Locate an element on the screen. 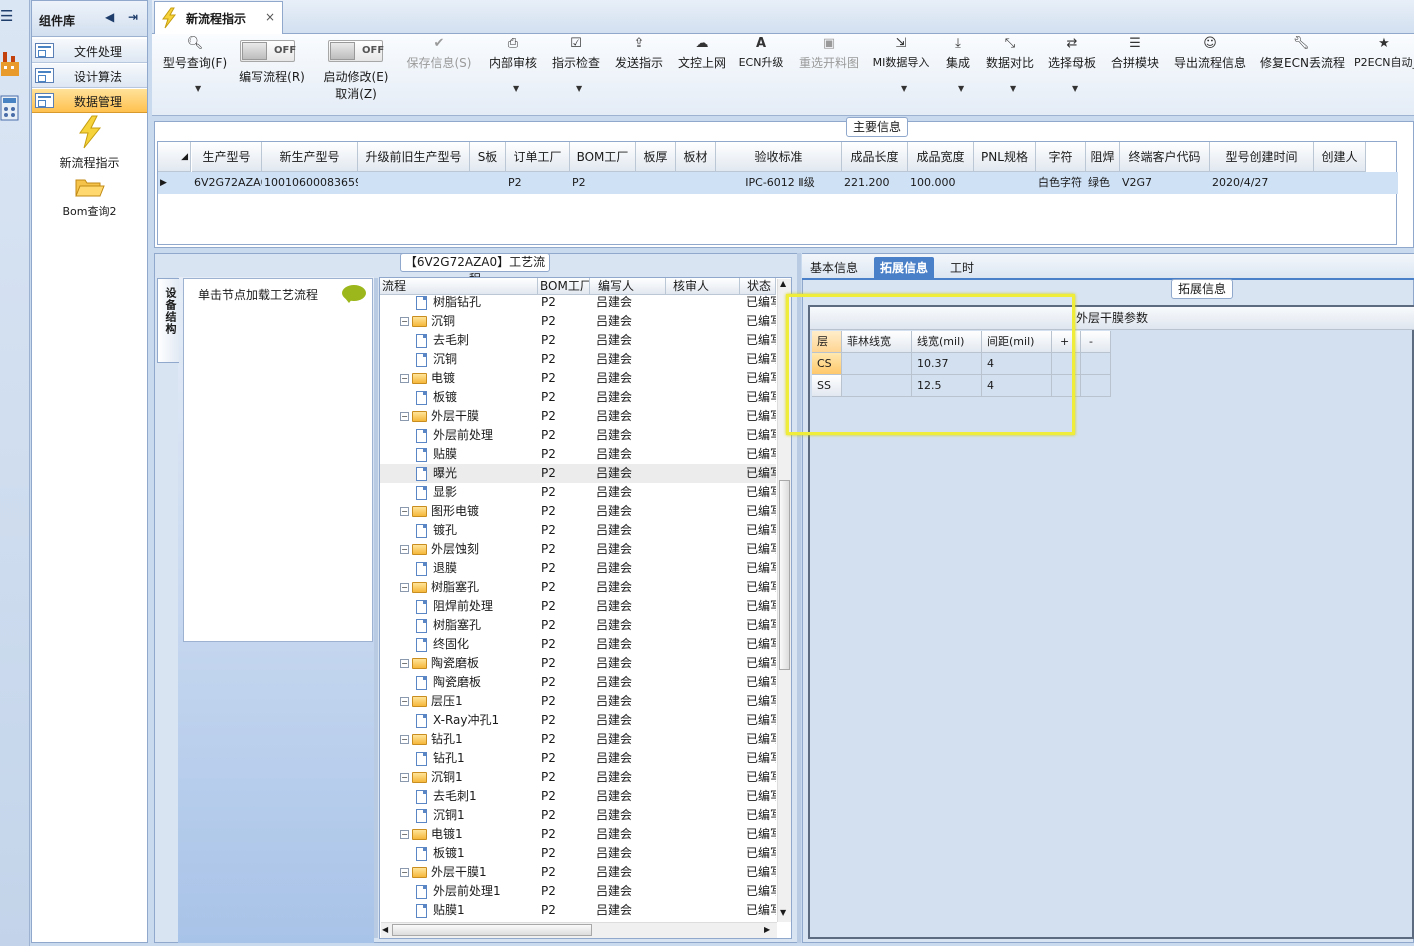  scroll-thumb is located at coordinates (492, 930).